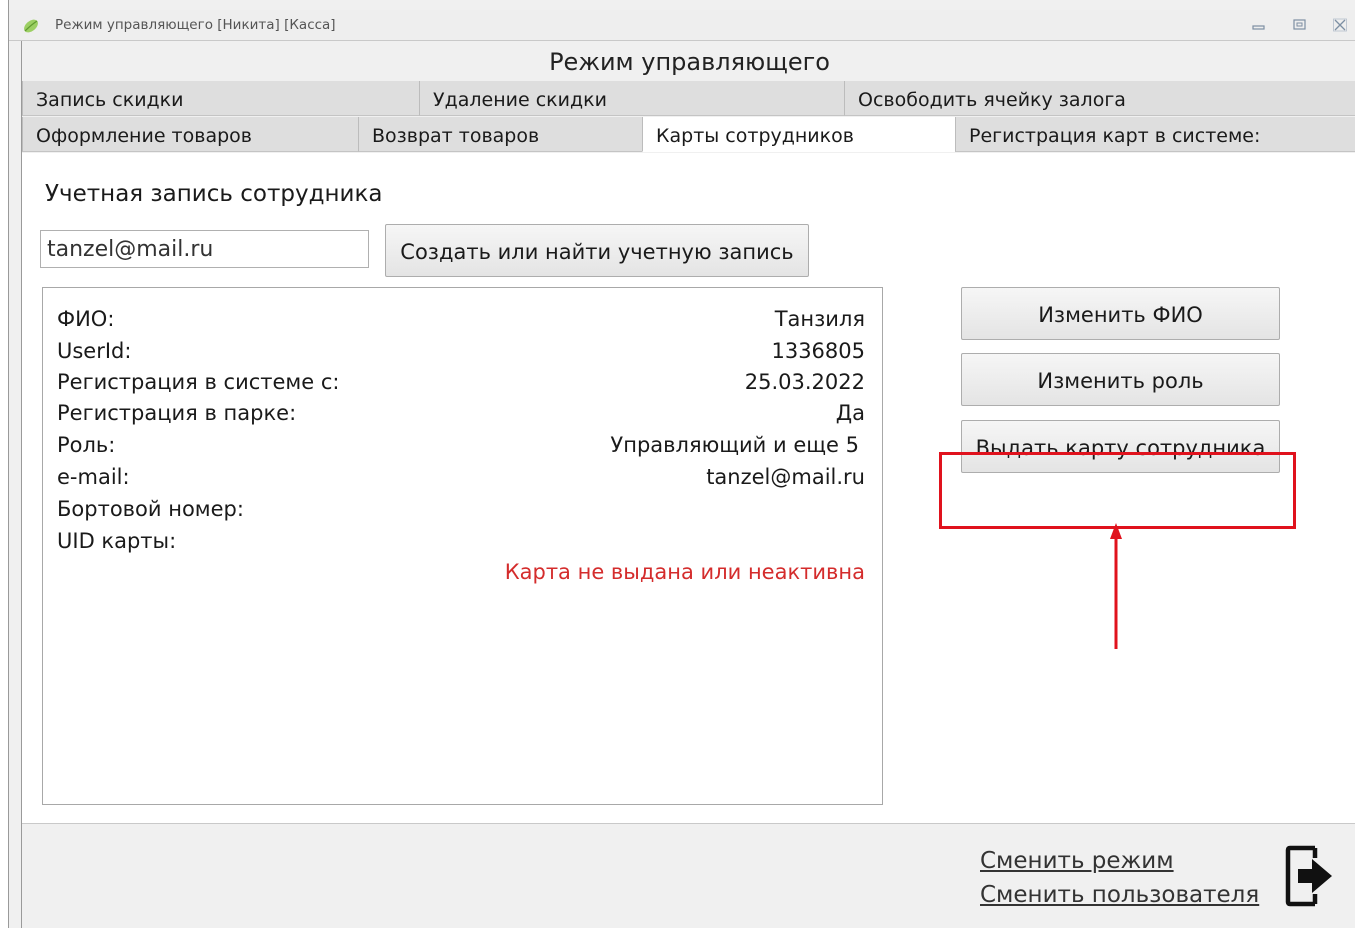 This screenshot has width=1355, height=928. What do you see at coordinates (31, 26) in the screenshot?
I see `app-logo-icon` at bounding box center [31, 26].